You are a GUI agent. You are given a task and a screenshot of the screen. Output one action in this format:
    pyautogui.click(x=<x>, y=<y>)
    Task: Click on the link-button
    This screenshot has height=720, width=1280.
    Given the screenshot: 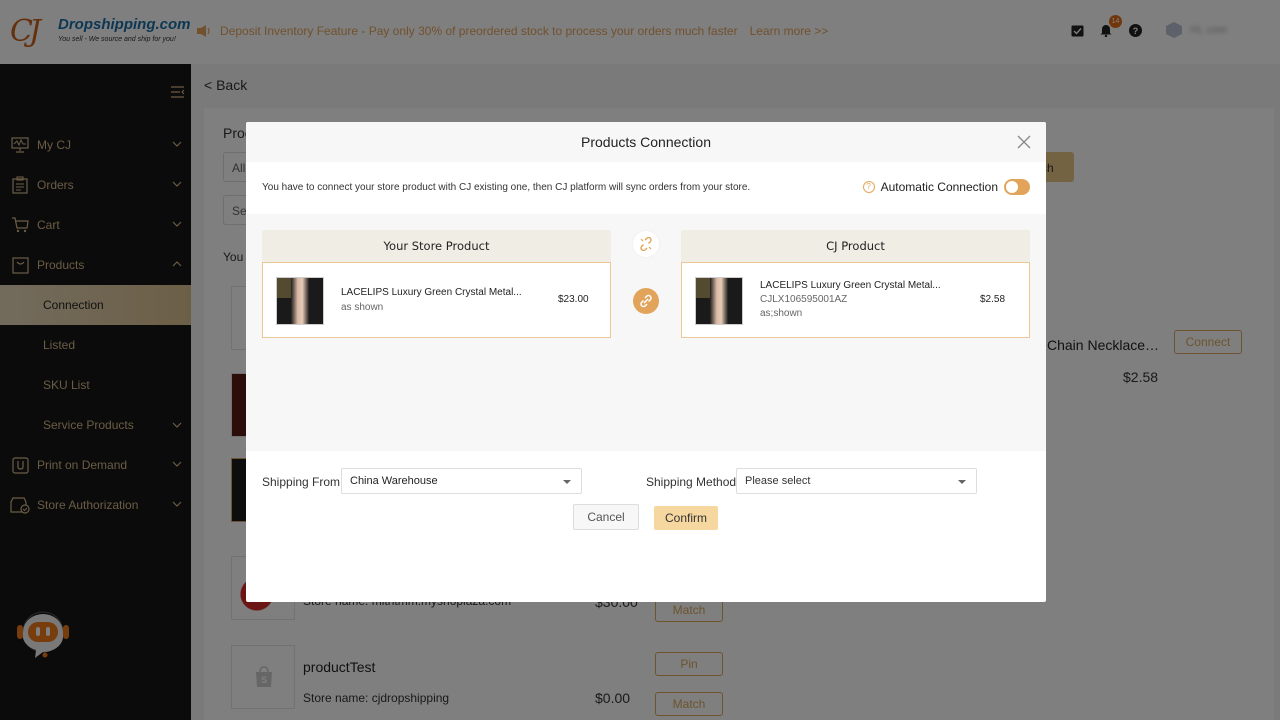 What is the action you would take?
    pyautogui.click(x=646, y=301)
    